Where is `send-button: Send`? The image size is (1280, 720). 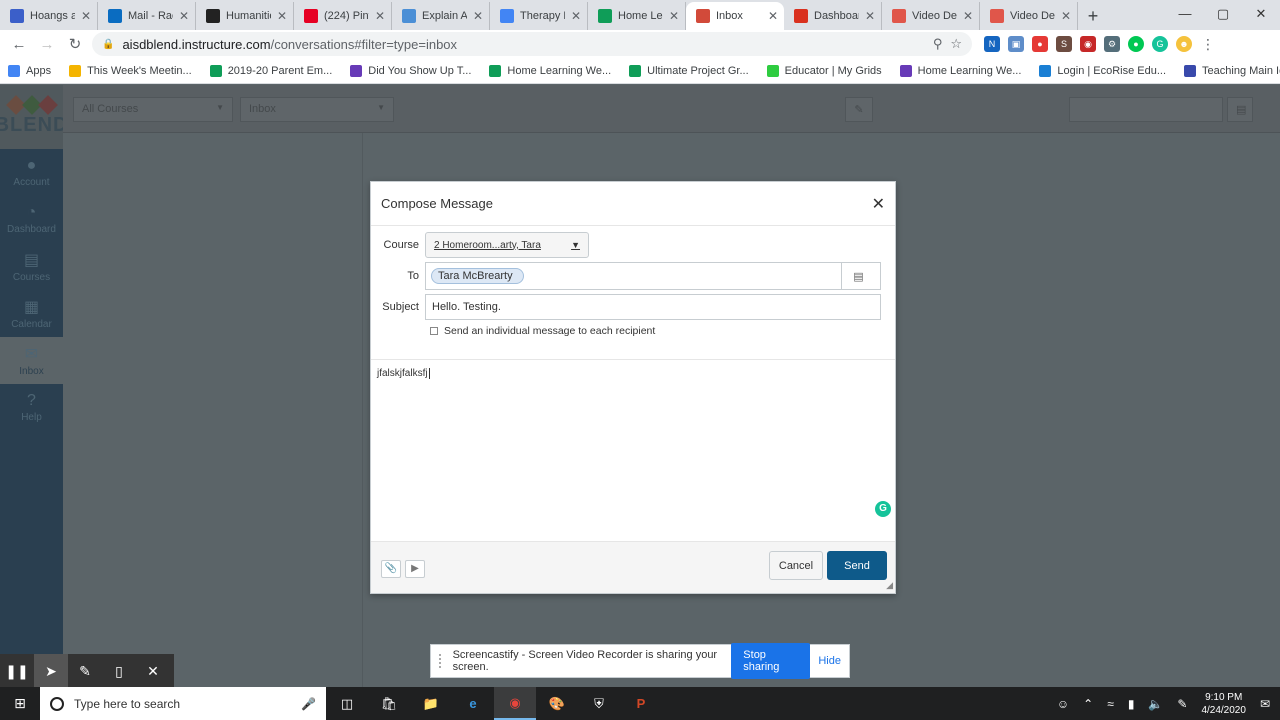
send-button: Send is located at coordinates (857, 565).